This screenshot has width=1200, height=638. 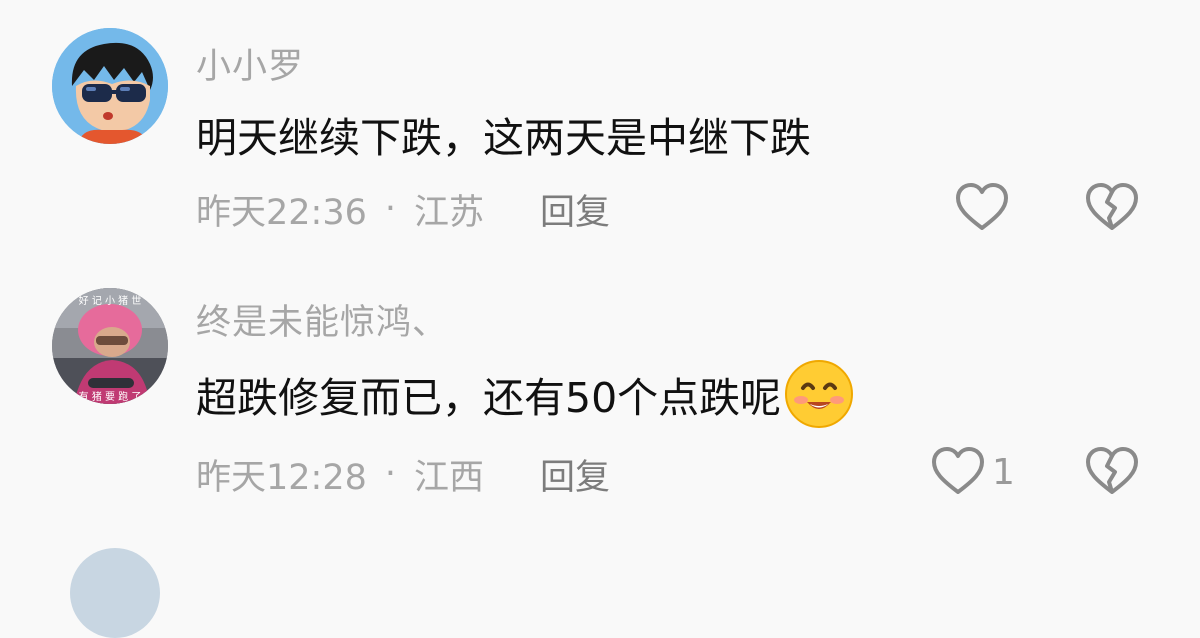 What do you see at coordinates (449, 477) in the screenshot?
I see `location: 江西` at bounding box center [449, 477].